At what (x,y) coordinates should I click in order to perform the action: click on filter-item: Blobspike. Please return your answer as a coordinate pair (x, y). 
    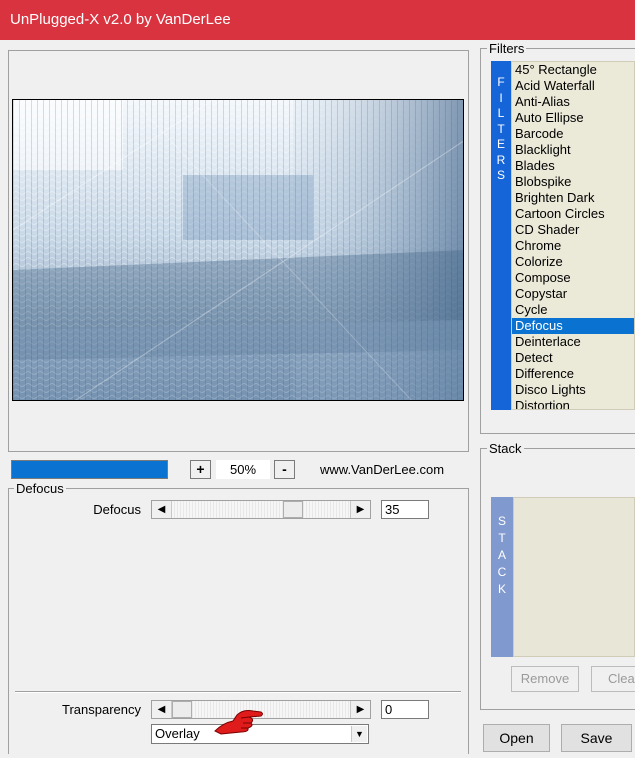
    Looking at the image, I should click on (573, 182).